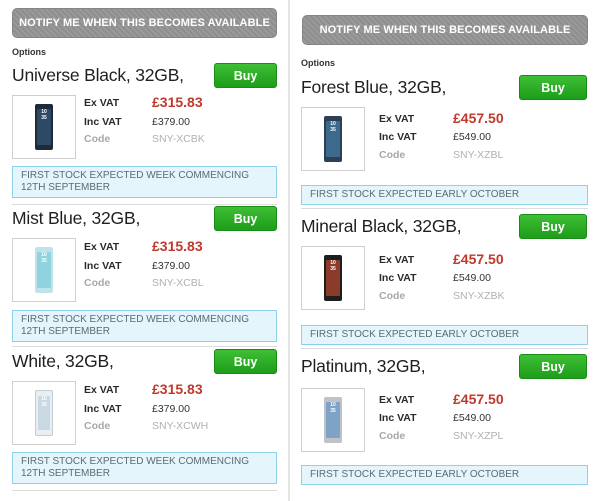 Image resolution: width=600 pixels, height=501 pixels. I want to click on code-row: Code SNY-XZBL, so click(479, 157).